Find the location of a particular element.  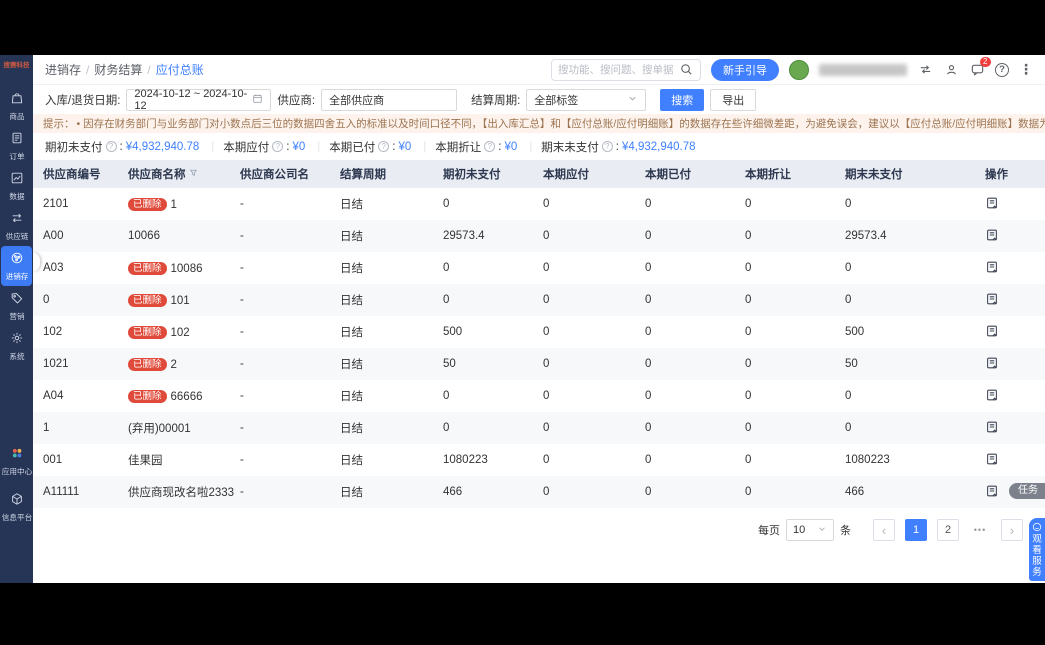

table-row: 2101 已删除 1 - 日结 0 0 0 0 0 is located at coordinates (539, 204).